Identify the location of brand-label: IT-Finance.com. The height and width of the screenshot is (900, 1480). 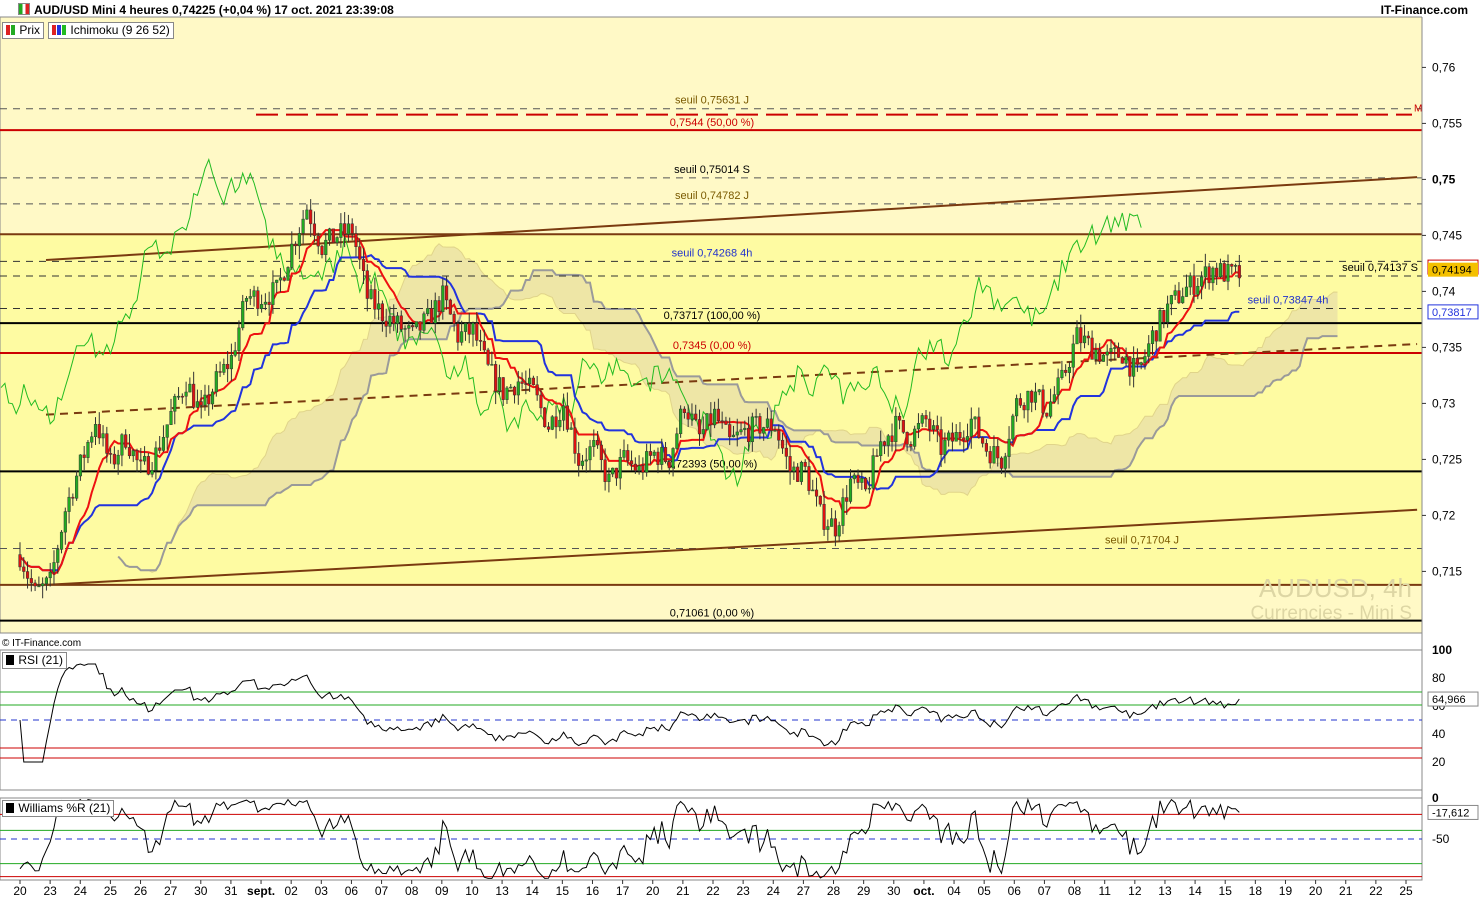
(1424, 10).